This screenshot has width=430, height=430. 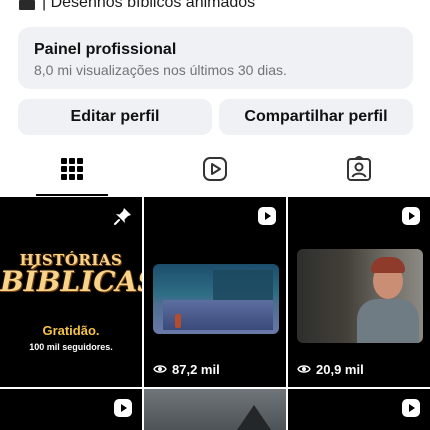 What do you see at coordinates (149, 5) in the screenshot?
I see `bio-text: | Desenhos bíblicos animados` at bounding box center [149, 5].